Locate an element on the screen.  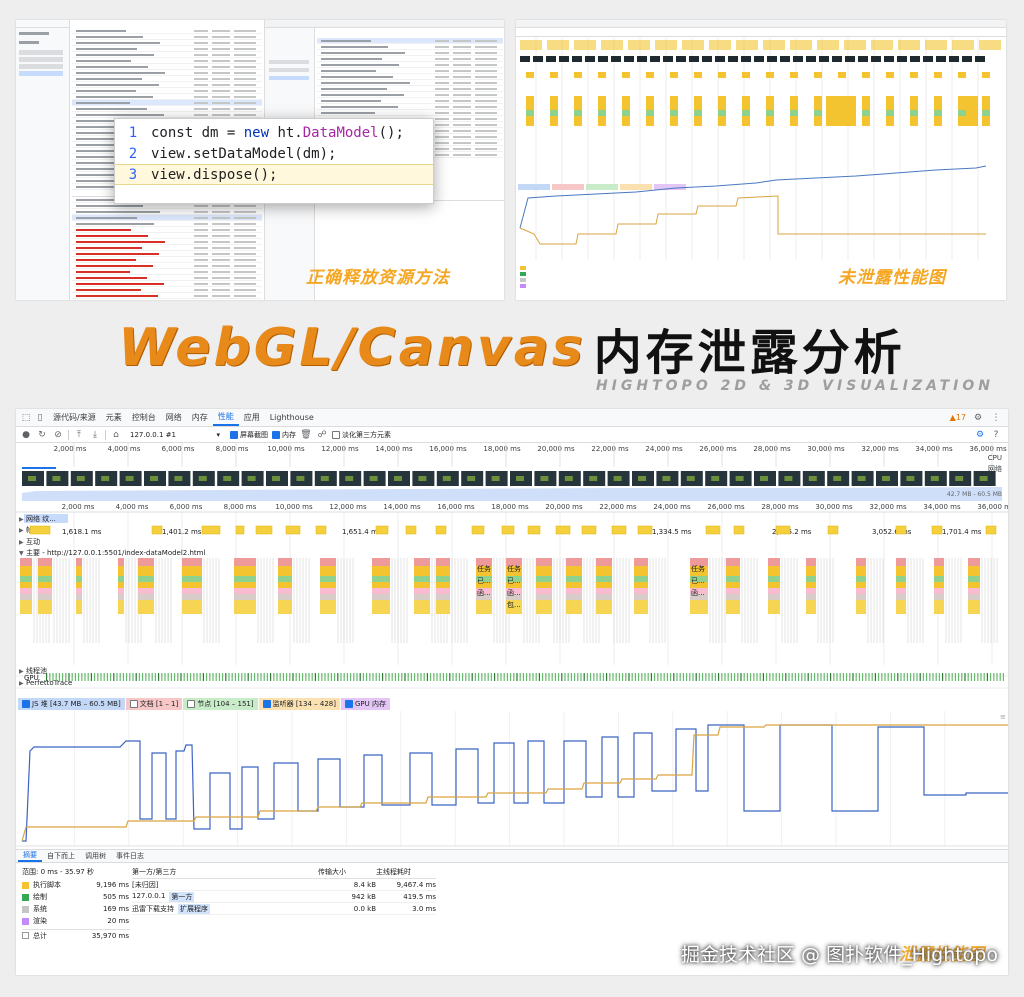
third-party-row: [未归因] 8.4 kB 9,467.4 ms is located at coordinates (284, 885).